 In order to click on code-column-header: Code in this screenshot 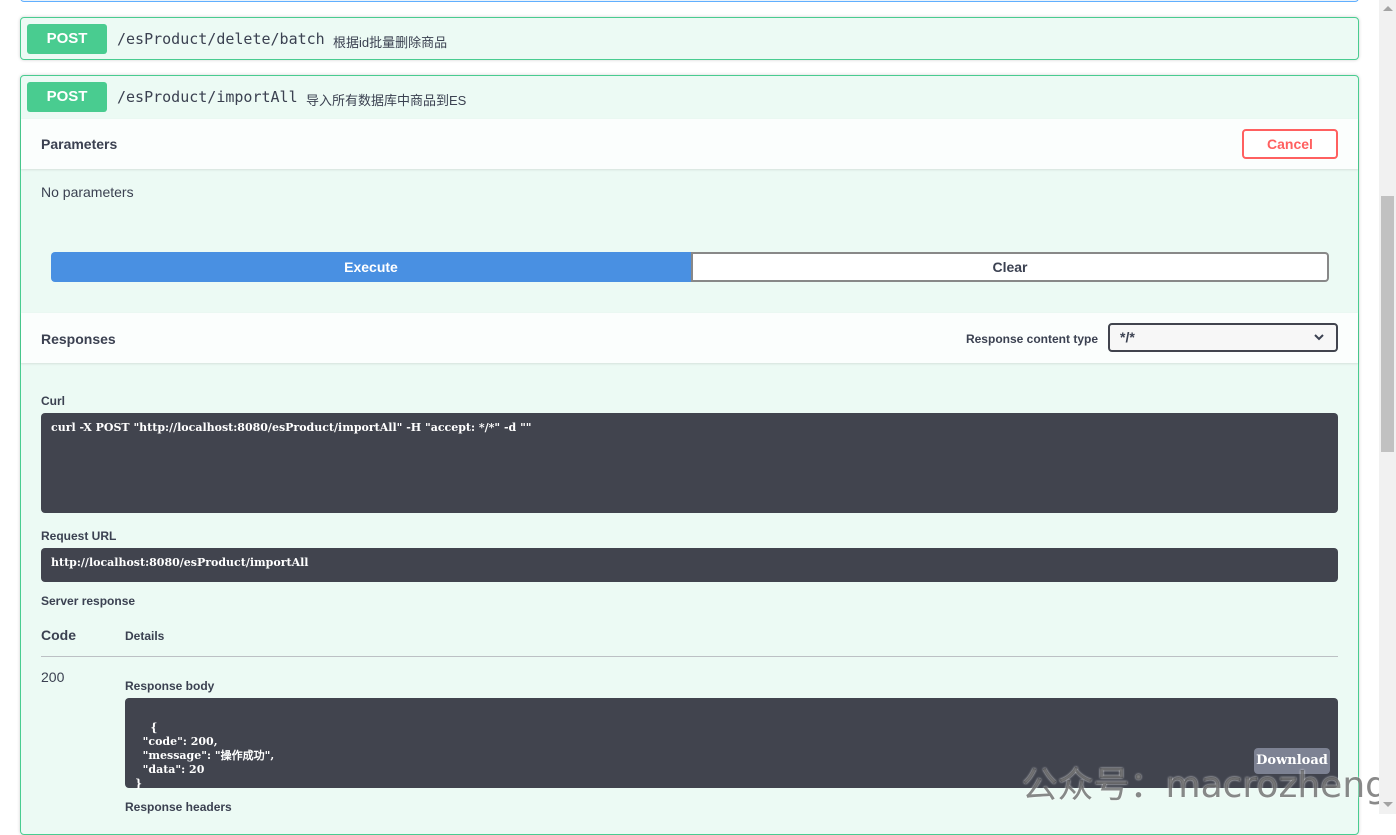, I will do `click(58, 635)`.